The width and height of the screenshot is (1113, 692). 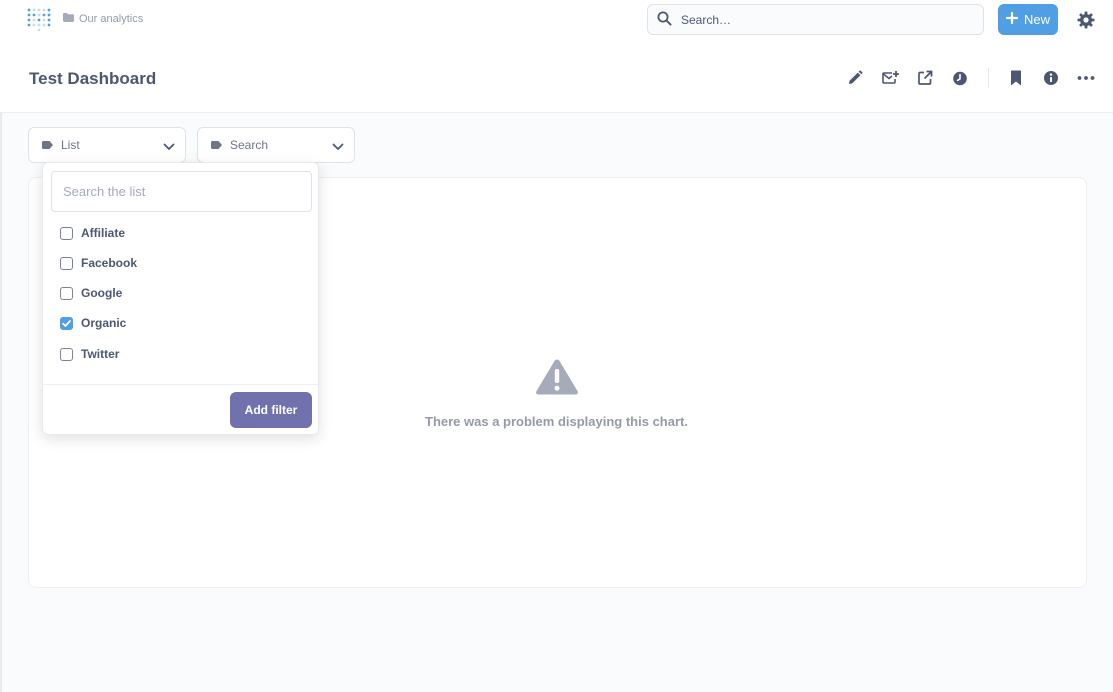 I want to click on bookmark-icon, so click(x=1016, y=78).